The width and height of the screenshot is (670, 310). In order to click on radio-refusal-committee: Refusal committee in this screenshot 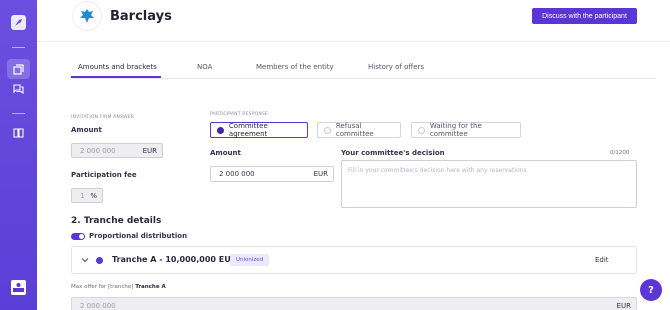, I will do `click(359, 130)`.